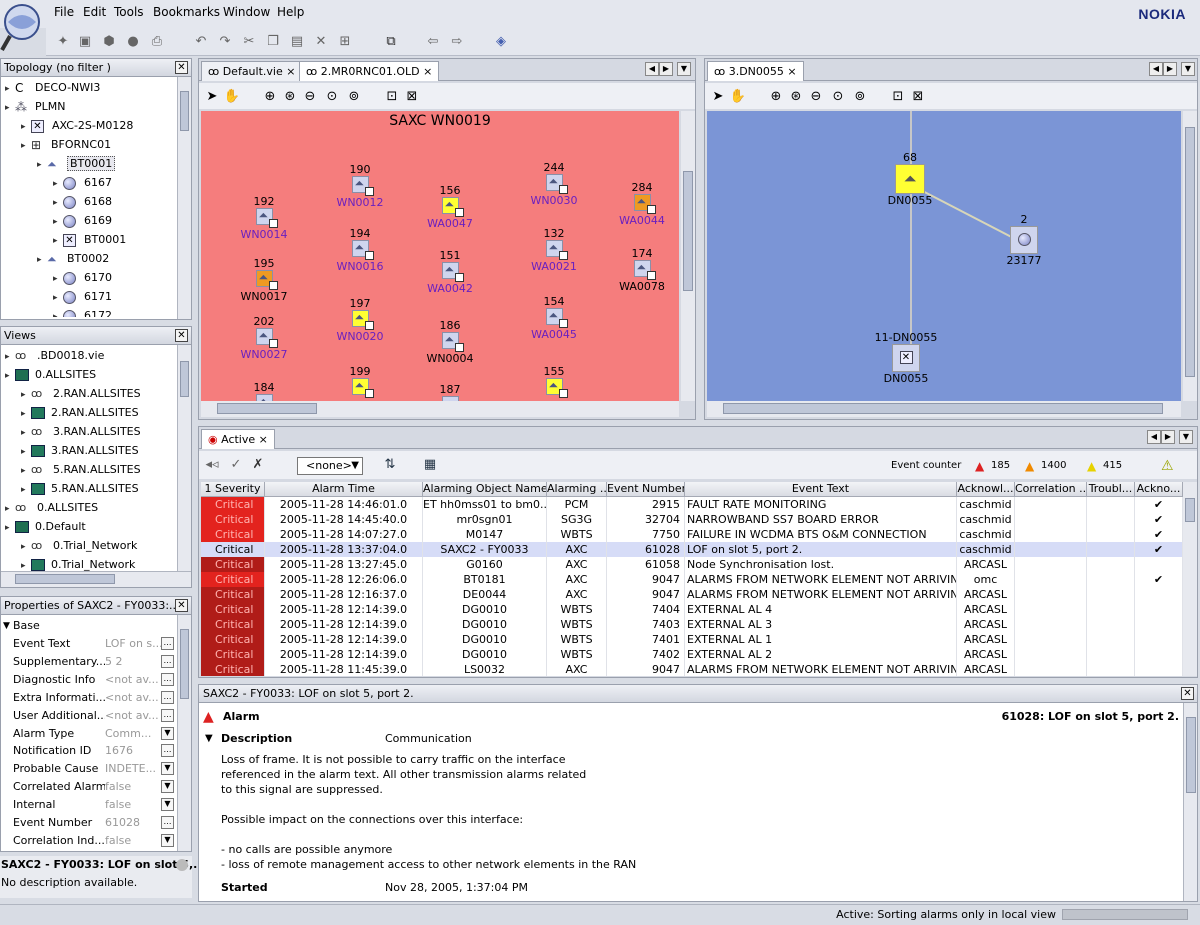  I want to click on properties-scrollbar, so click(184, 733).